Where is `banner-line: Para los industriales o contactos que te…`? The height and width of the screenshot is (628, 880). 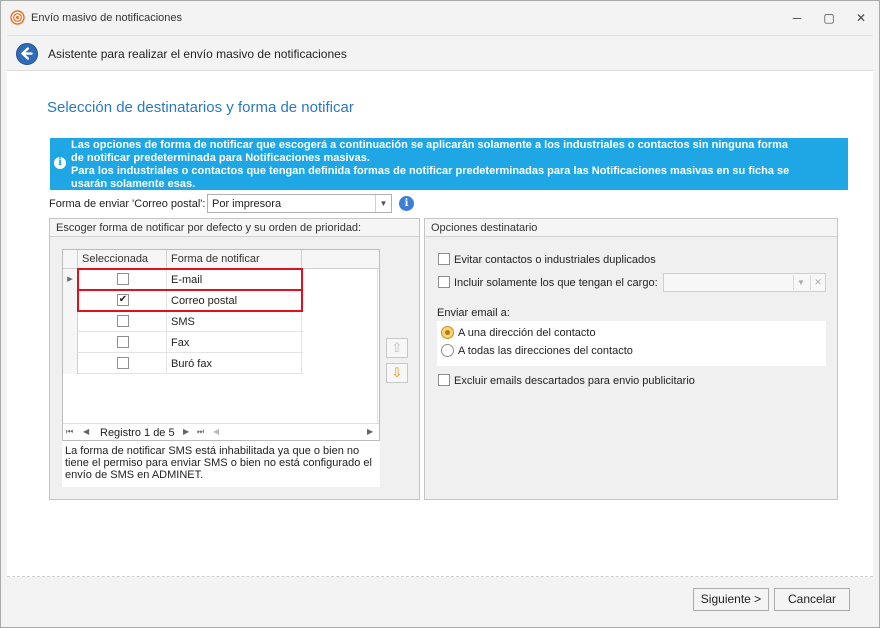
banner-line: Para los industriales o contactos que te… is located at coordinates (430, 171).